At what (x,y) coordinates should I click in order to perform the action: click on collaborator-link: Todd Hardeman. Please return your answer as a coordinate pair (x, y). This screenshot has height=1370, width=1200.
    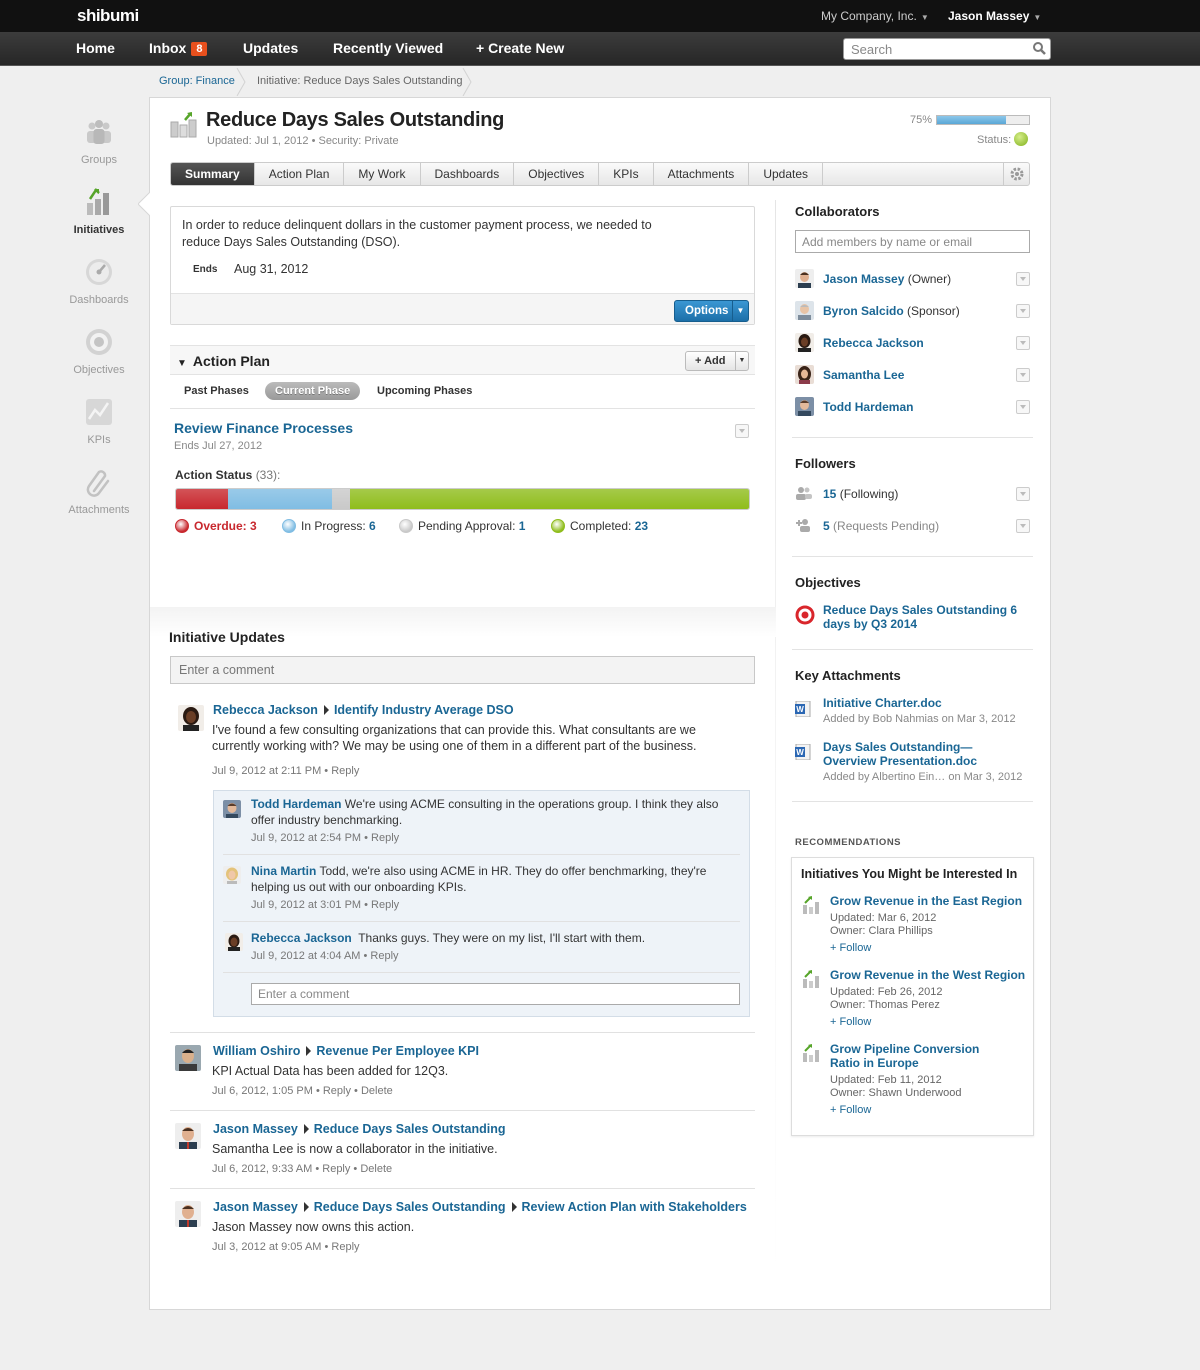
    Looking at the image, I should click on (868, 407).